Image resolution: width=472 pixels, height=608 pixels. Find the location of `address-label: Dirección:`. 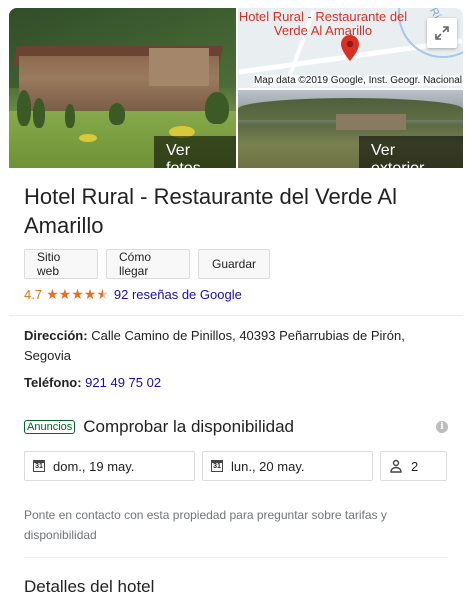

address-label: Dirección: is located at coordinates (56, 335).